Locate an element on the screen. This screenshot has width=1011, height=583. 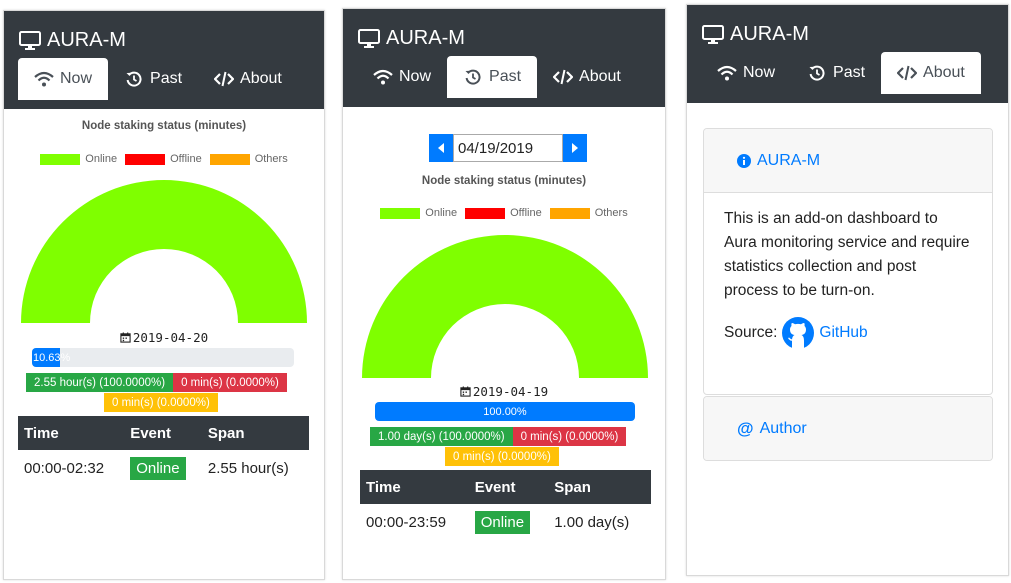
cell-span: 1.00 day(s) is located at coordinates (592, 522).